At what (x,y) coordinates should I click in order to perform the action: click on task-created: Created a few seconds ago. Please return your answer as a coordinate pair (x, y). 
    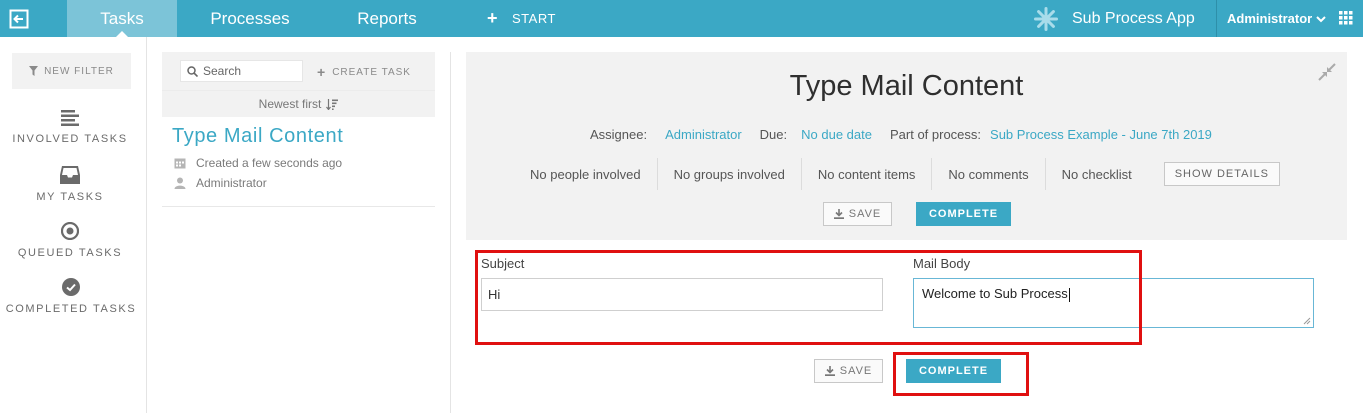
    Looking at the image, I should click on (299, 163).